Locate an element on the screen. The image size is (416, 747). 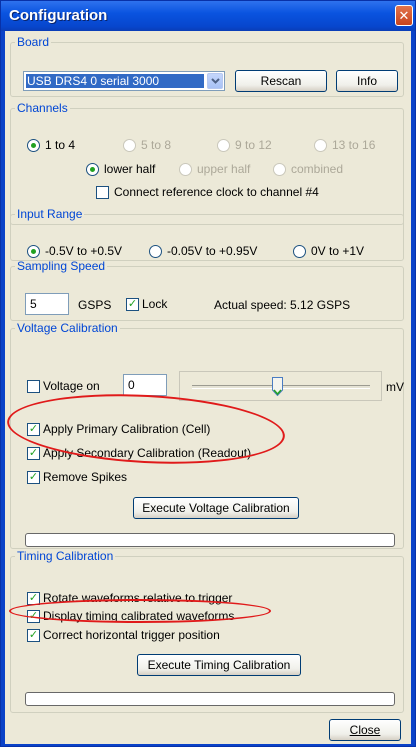
primary-calibration-checkbox: ✓ Apply Primary Calibration (Cell) is located at coordinates (118, 429).